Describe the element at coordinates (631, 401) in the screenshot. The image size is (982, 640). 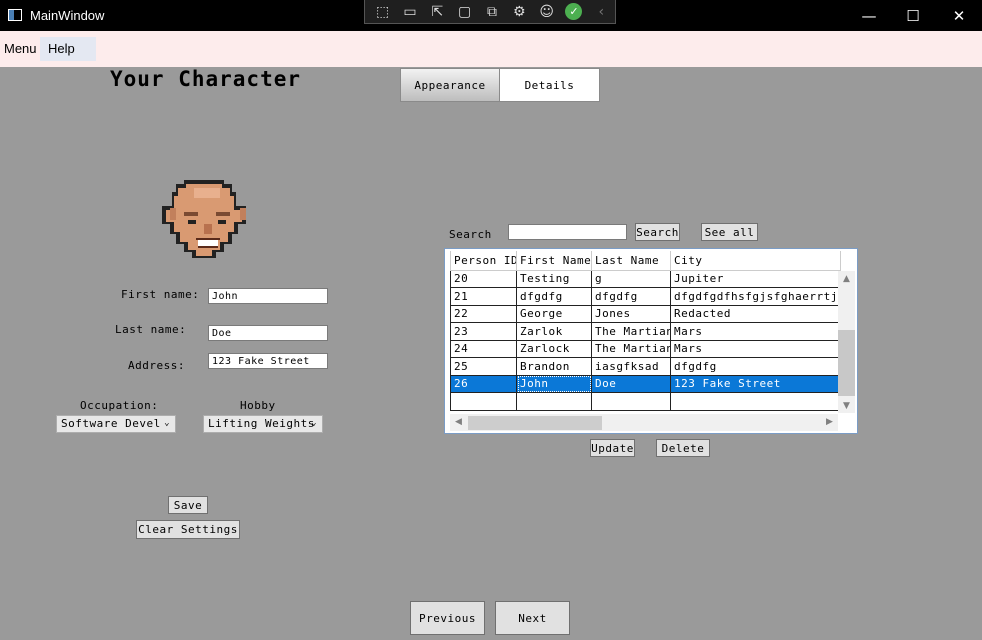
I see `cell-last-name` at that location.